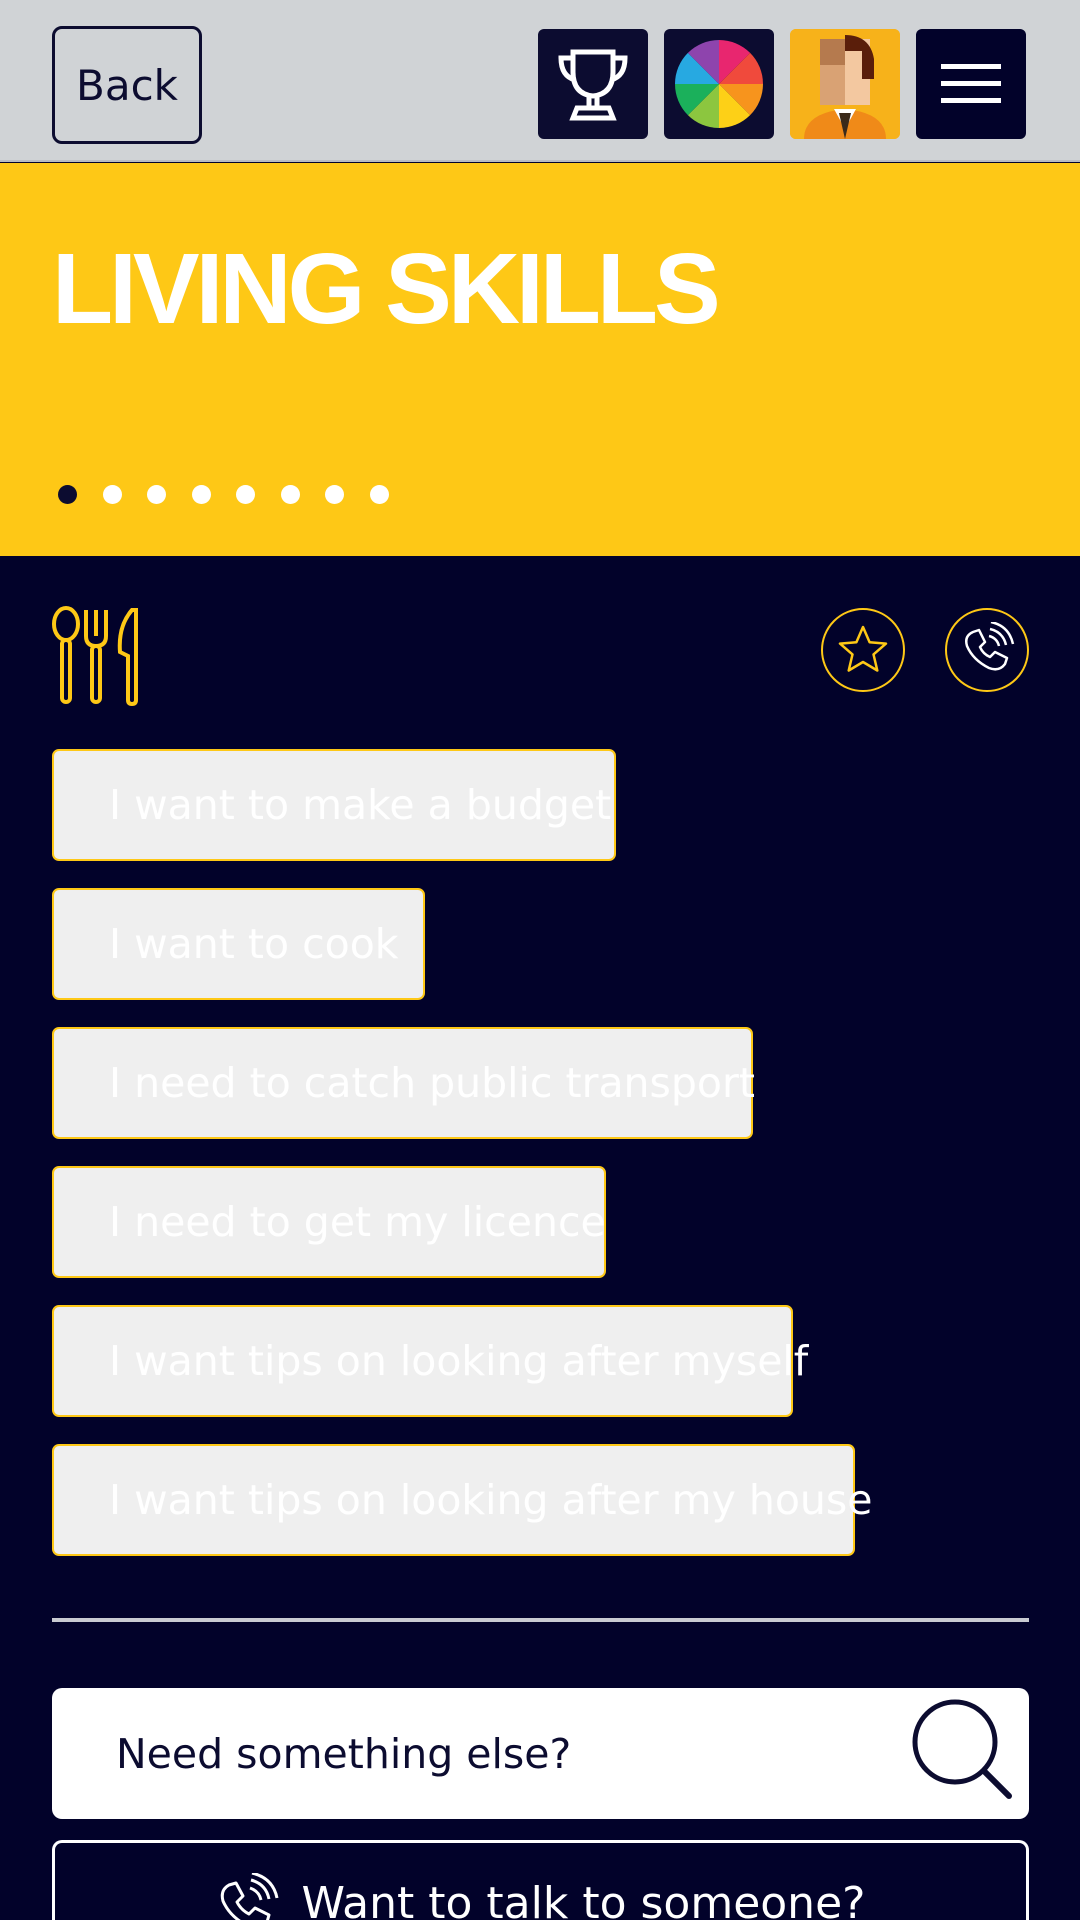  I want to click on cutlery-icon, so click(95, 656).